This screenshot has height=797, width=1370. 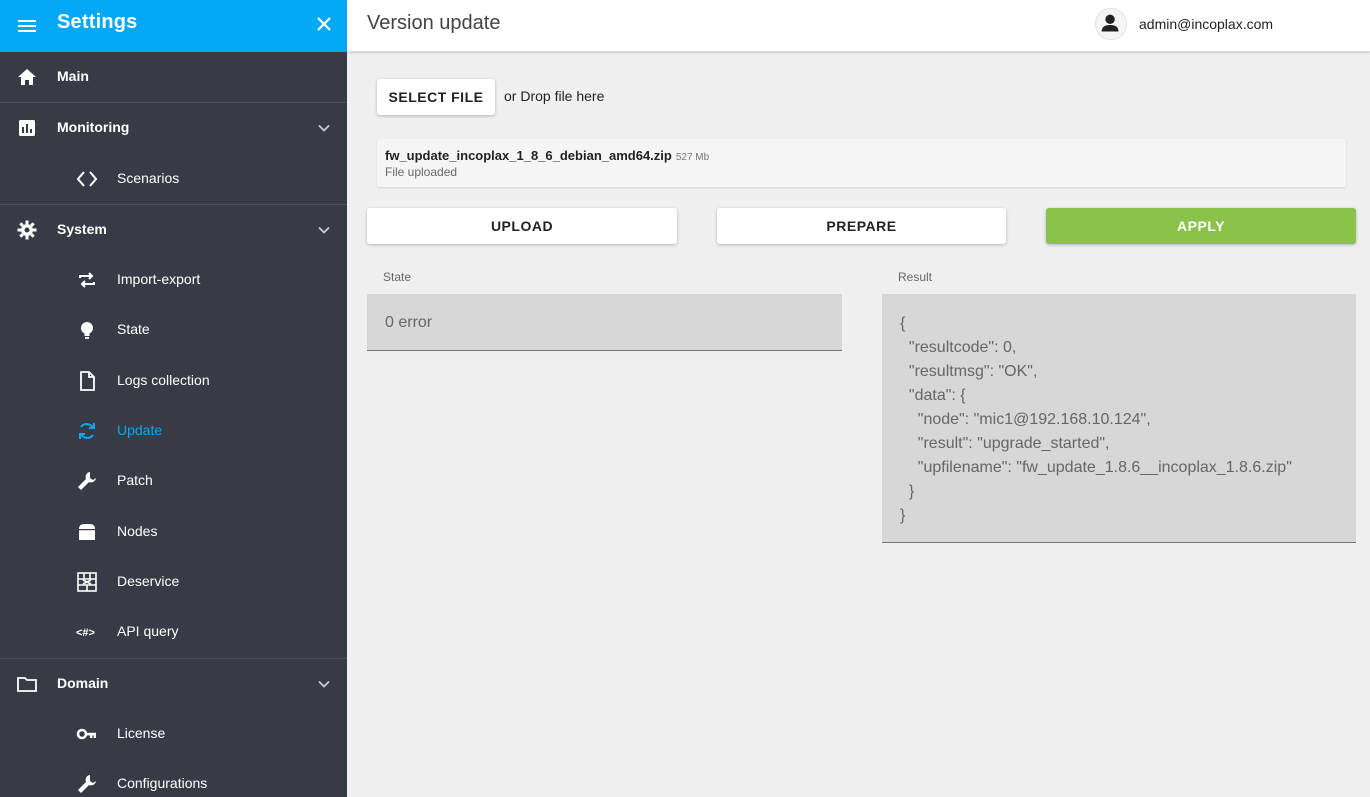 I want to click on sidebar-item-label: API query, so click(x=148, y=631).